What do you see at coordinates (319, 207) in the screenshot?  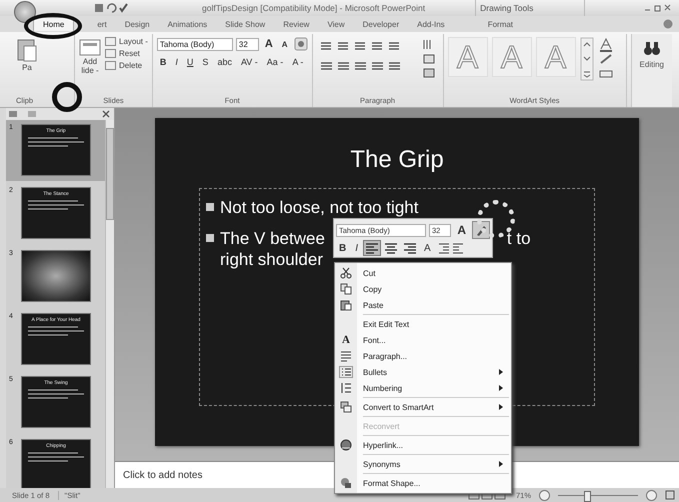 I see `bullet-text: Not too loose, not too tight` at bounding box center [319, 207].